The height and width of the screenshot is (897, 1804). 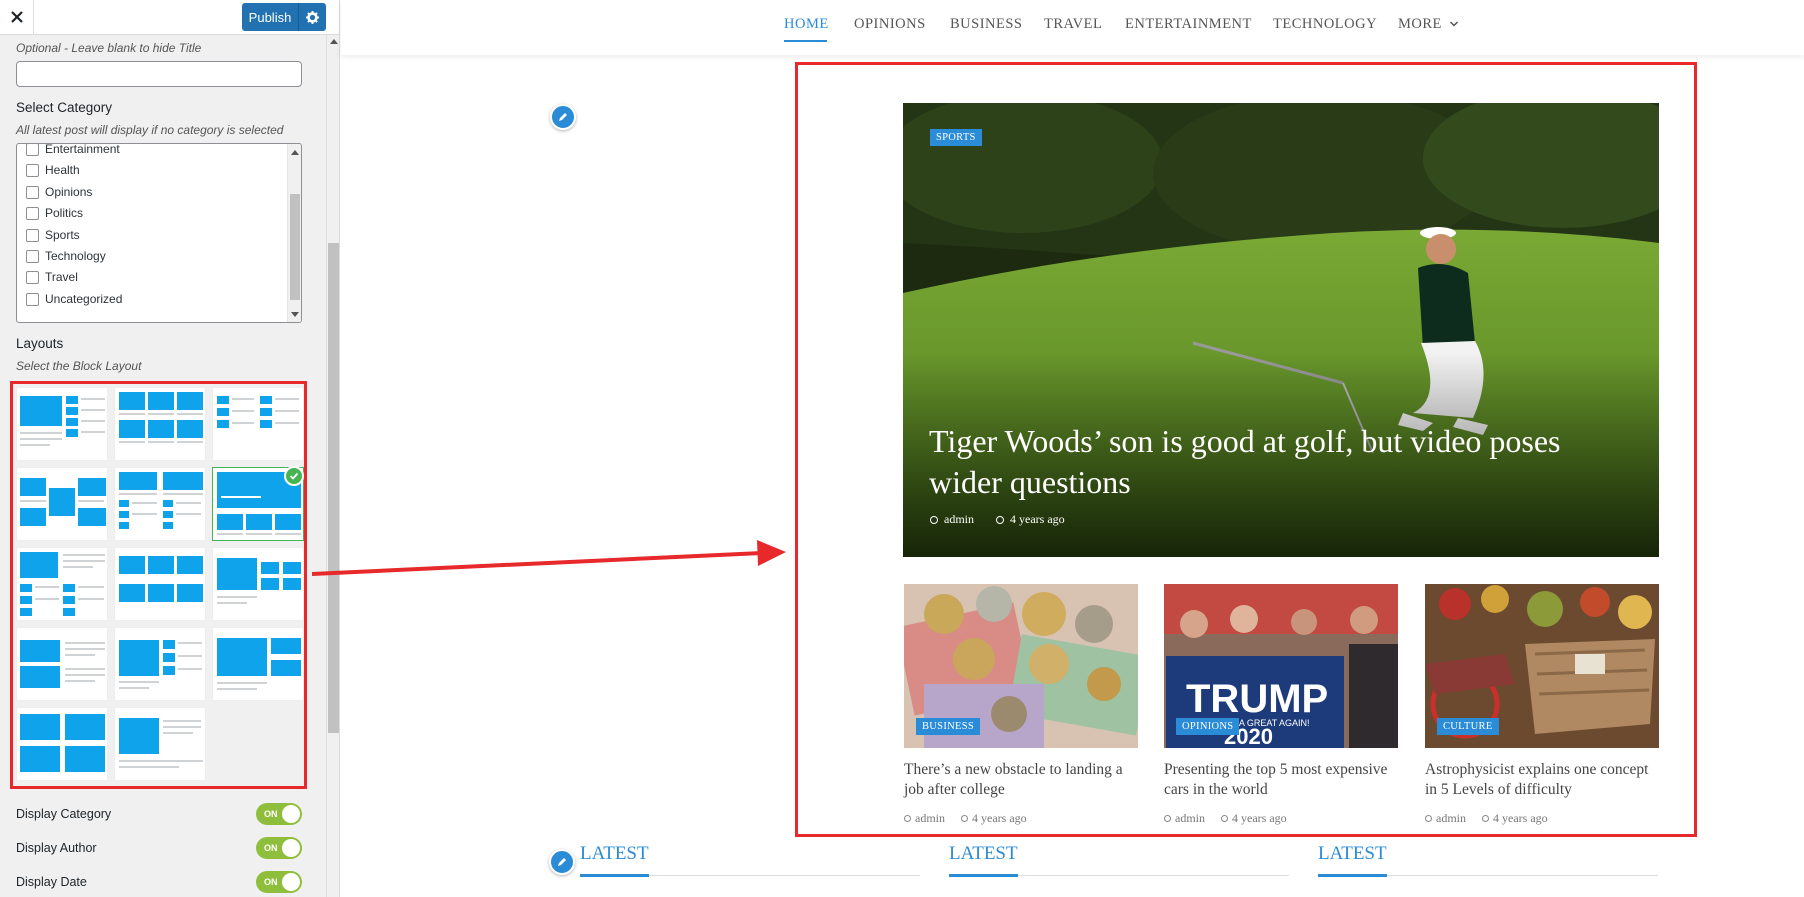 What do you see at coordinates (79, 366) in the screenshot?
I see `layouts-hint: Select the Block Layout` at bounding box center [79, 366].